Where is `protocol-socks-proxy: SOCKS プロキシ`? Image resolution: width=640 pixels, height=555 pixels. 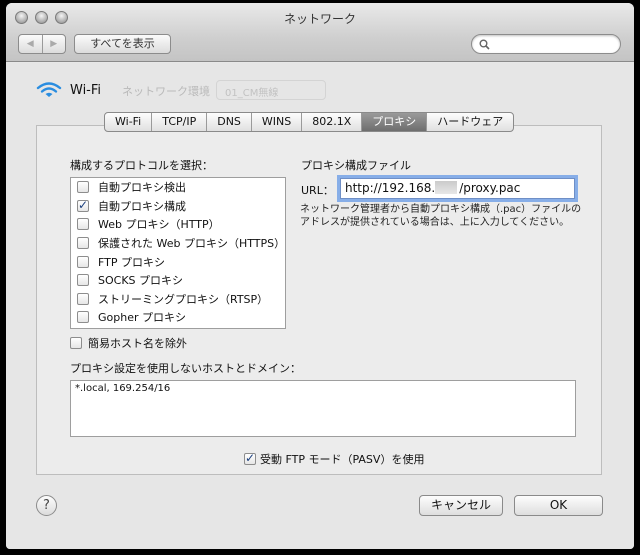
protocol-socks-proxy: SOCKS プロキシ is located at coordinates (178, 280).